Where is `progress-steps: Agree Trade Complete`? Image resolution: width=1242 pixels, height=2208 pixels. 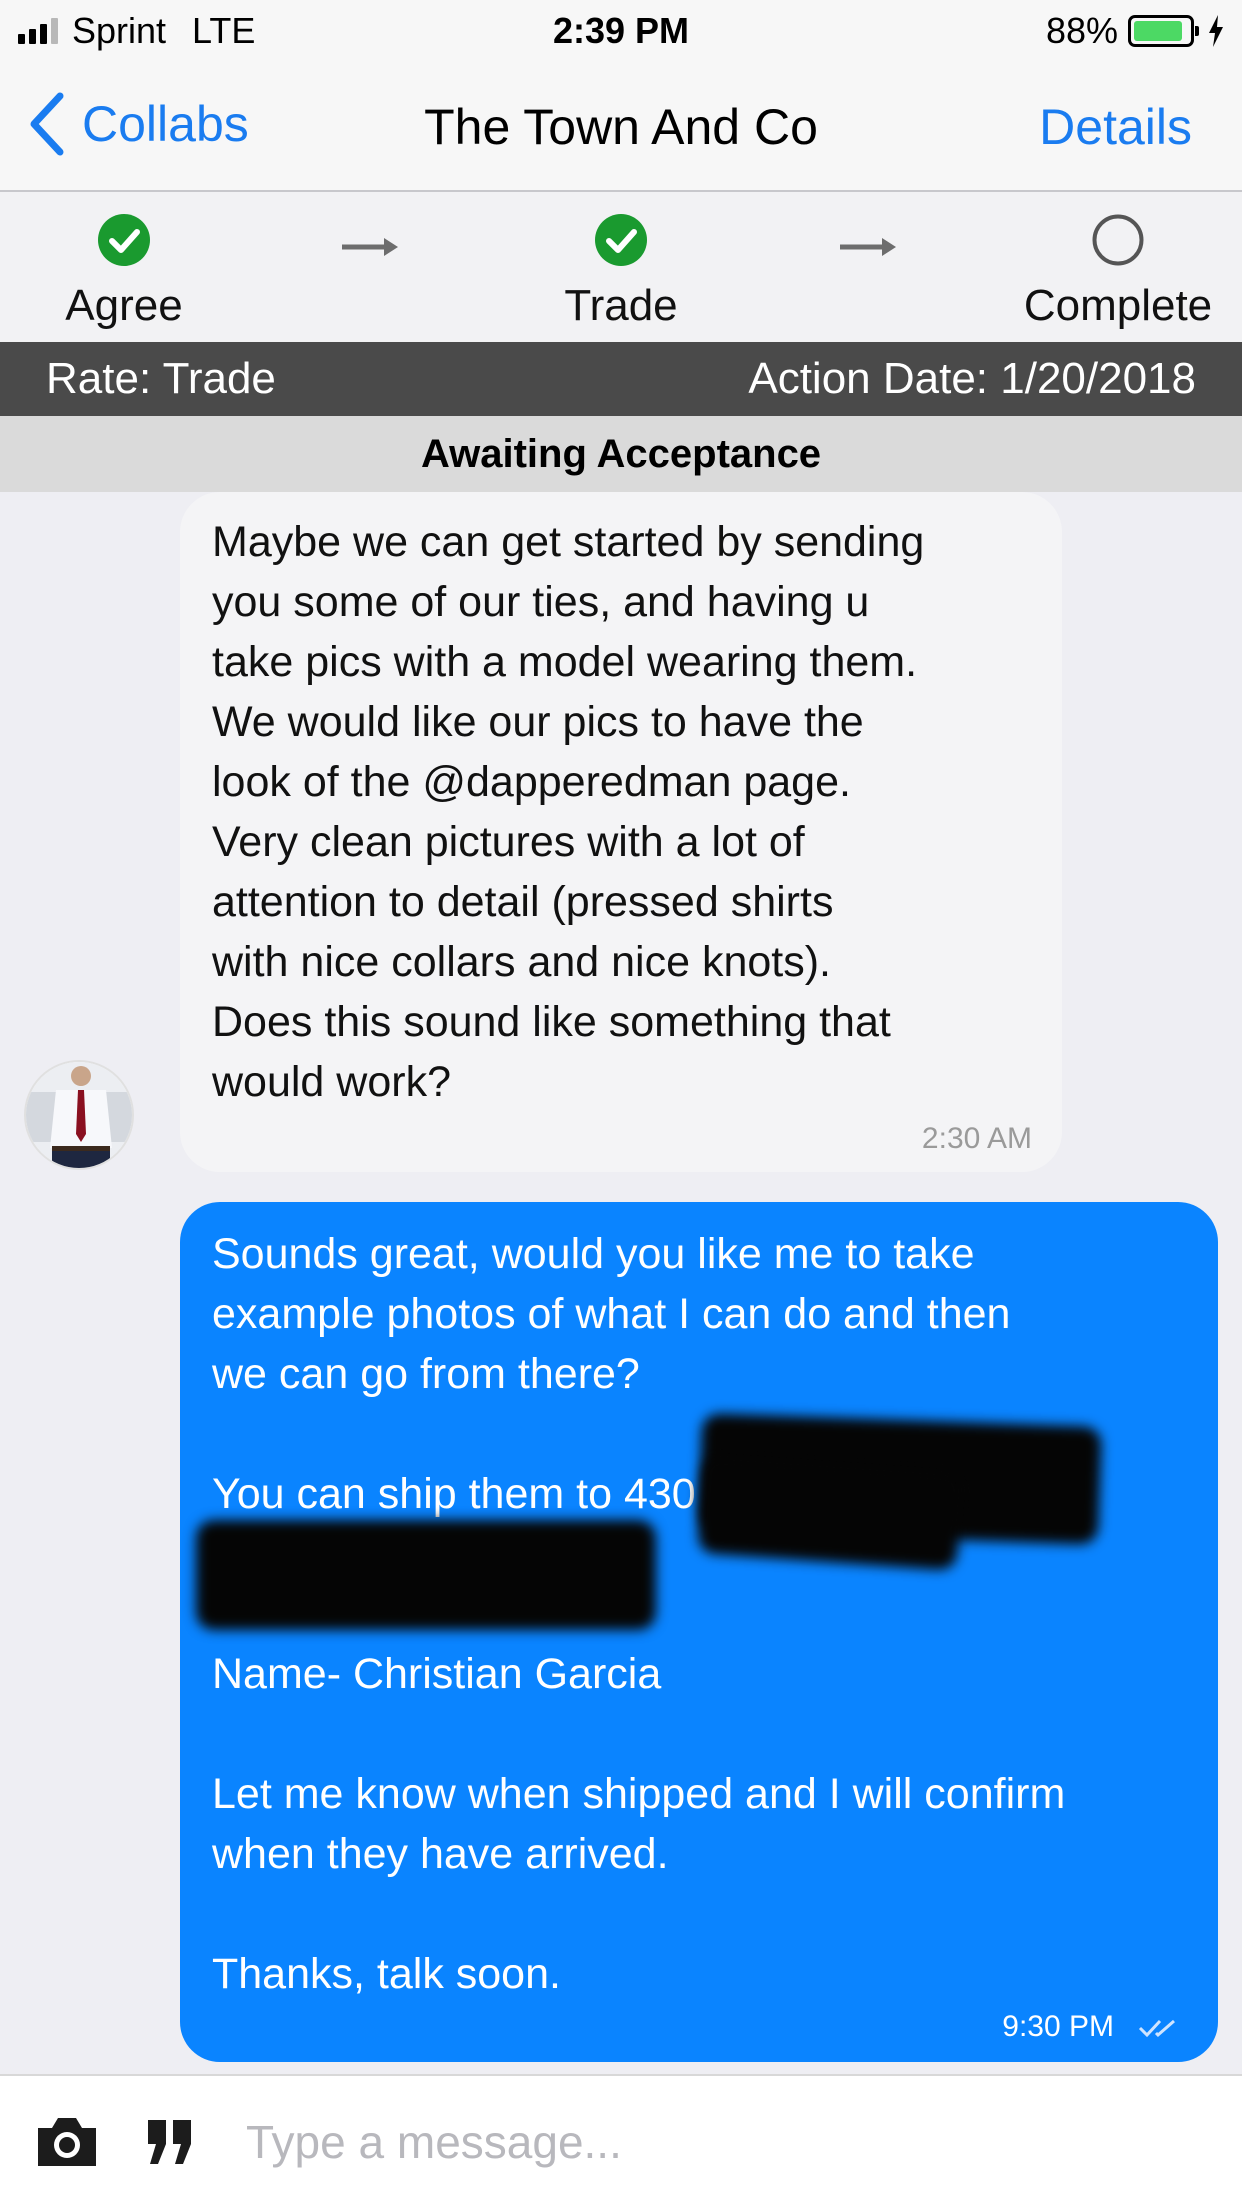
progress-steps: Agree Trade Complete is located at coordinates (621, 267).